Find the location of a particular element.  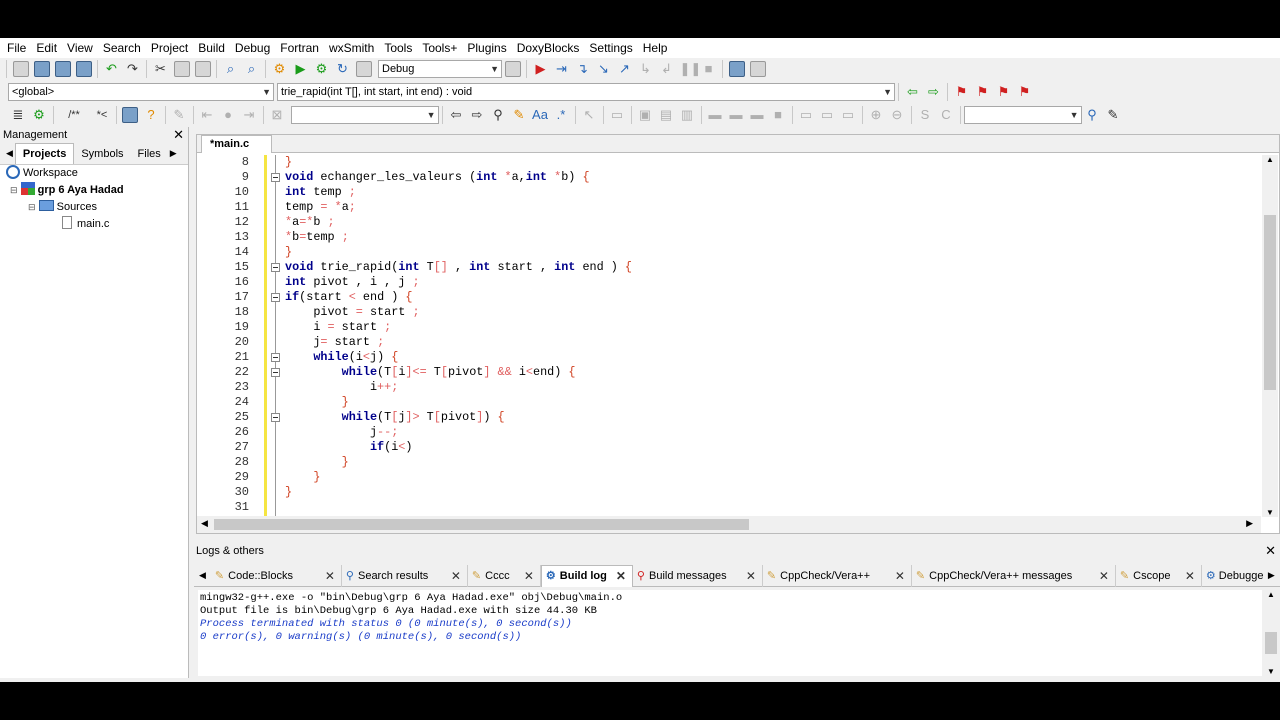

menu-edit: Edit is located at coordinates (46, 48).